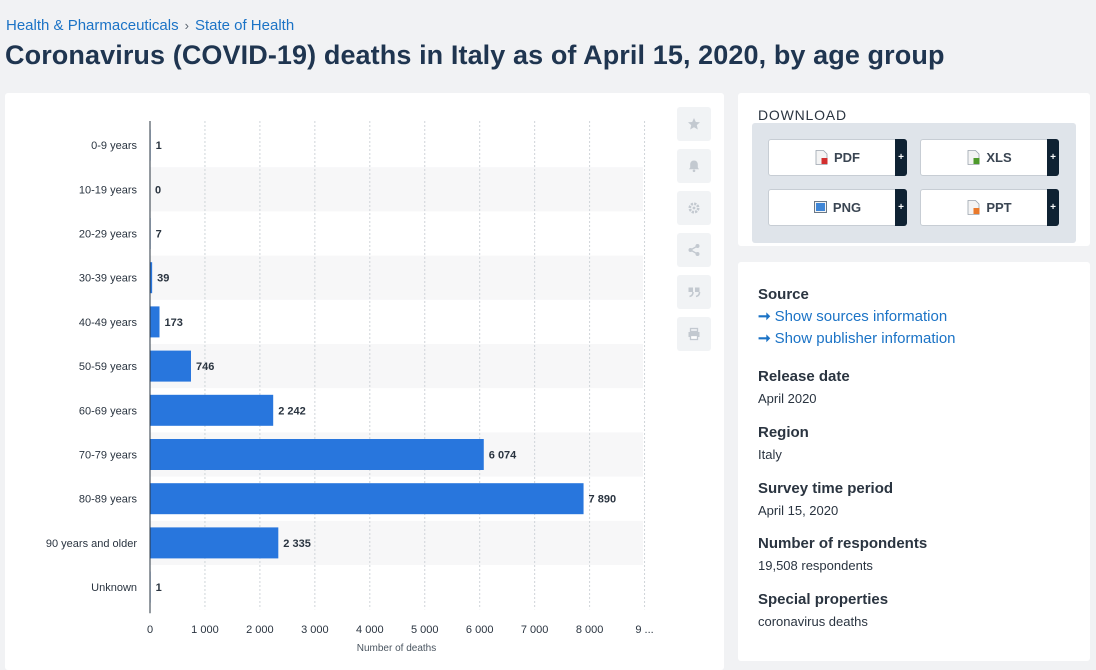 The width and height of the screenshot is (1096, 670). I want to click on x-tick-label: 1 000, so click(205, 630).